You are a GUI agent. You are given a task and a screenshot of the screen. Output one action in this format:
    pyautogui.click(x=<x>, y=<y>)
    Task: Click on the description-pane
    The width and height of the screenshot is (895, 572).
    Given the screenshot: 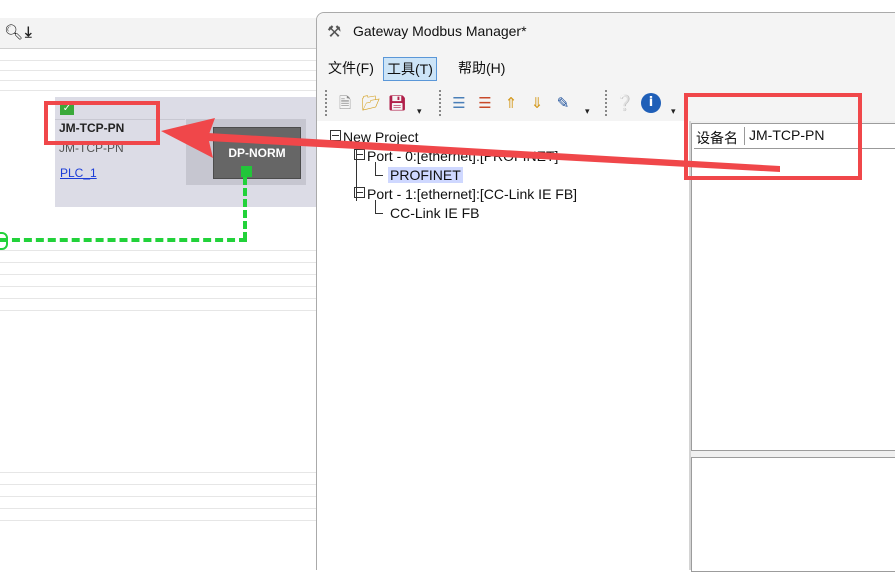 What is the action you would take?
    pyautogui.click(x=793, y=514)
    